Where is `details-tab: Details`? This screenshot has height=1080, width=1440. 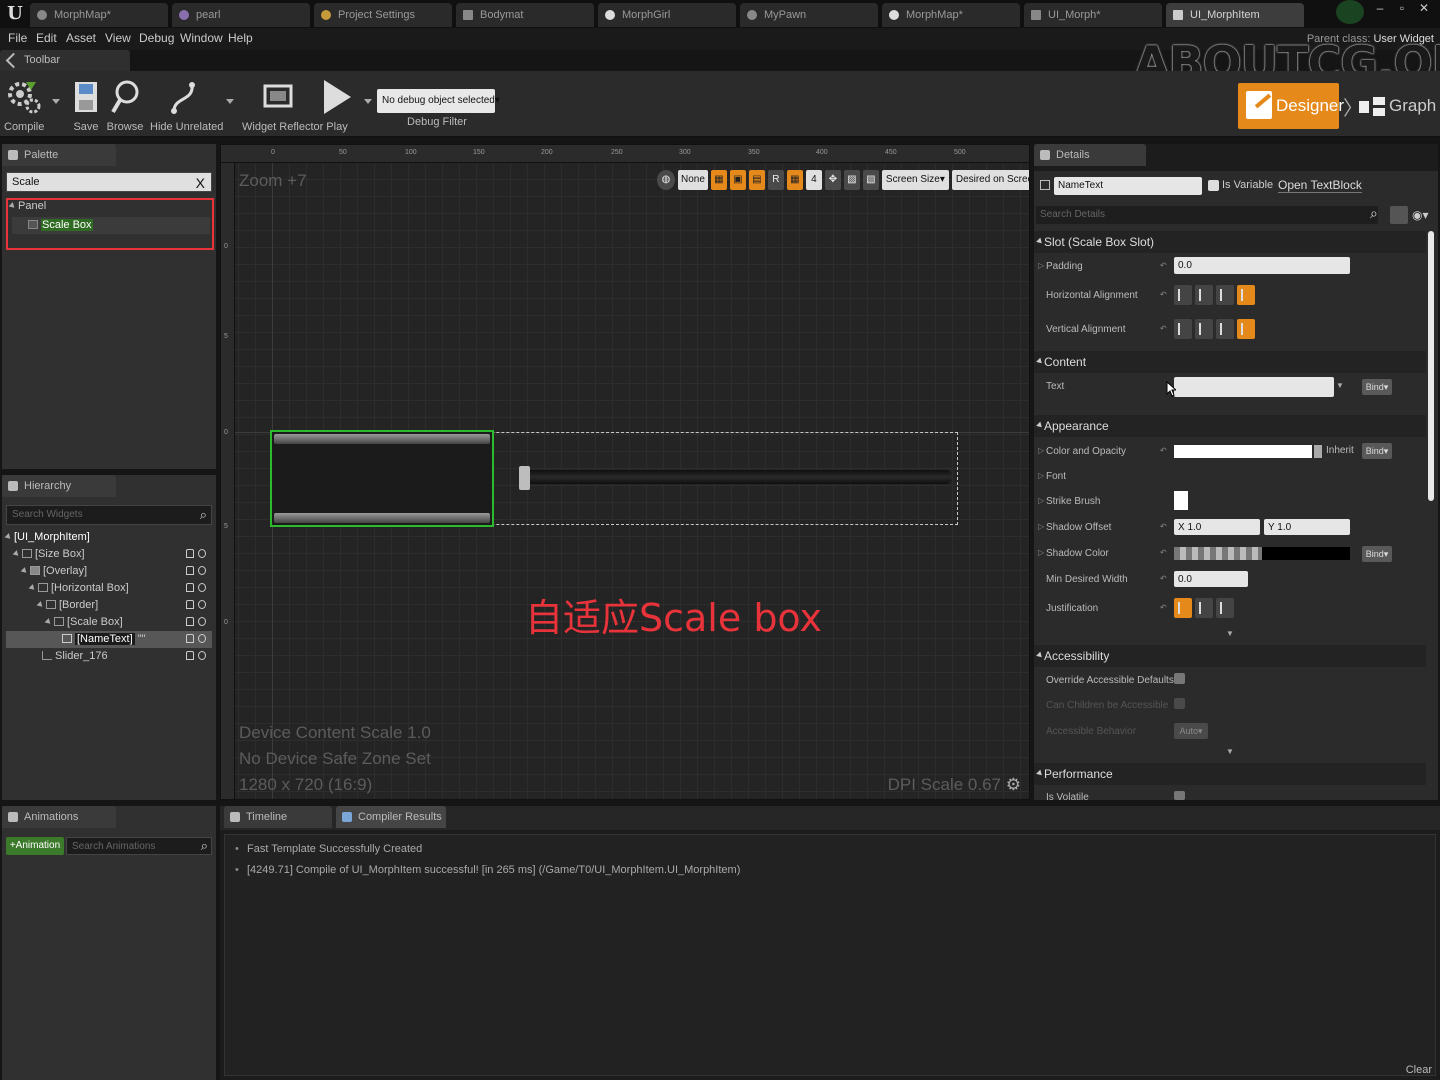 details-tab: Details is located at coordinates (1090, 155).